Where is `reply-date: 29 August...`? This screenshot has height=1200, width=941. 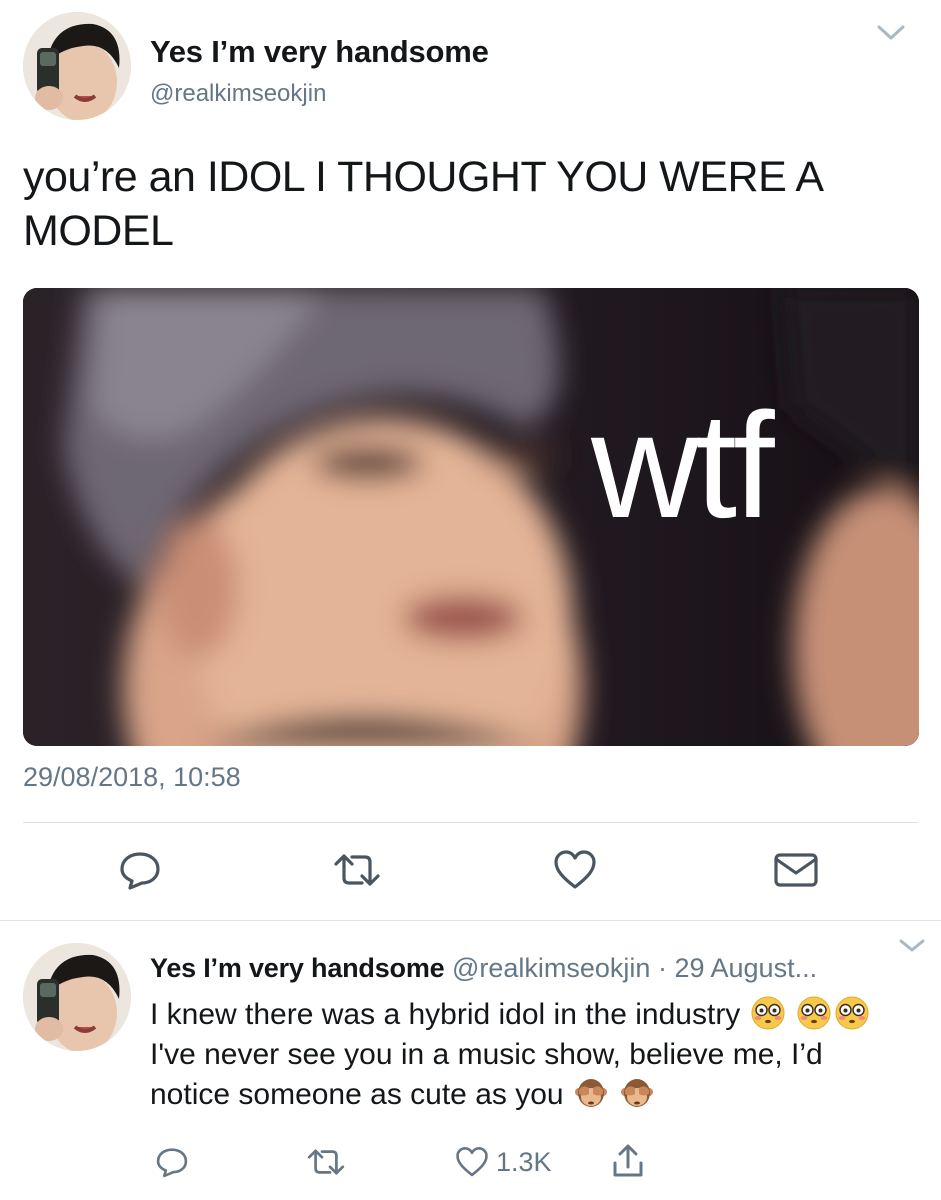 reply-date: 29 August... is located at coordinates (745, 968).